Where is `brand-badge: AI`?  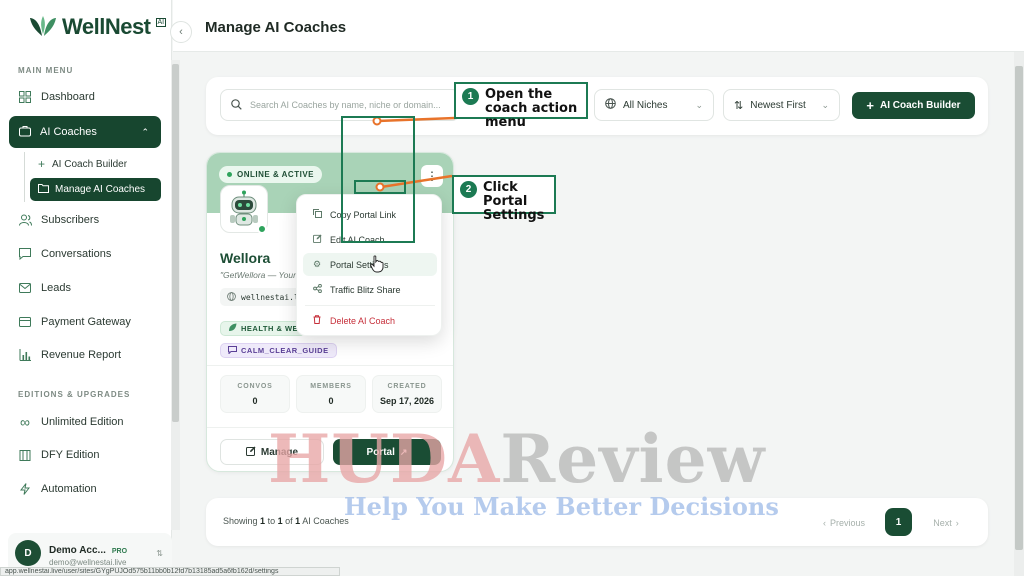 brand-badge: AI is located at coordinates (161, 22).